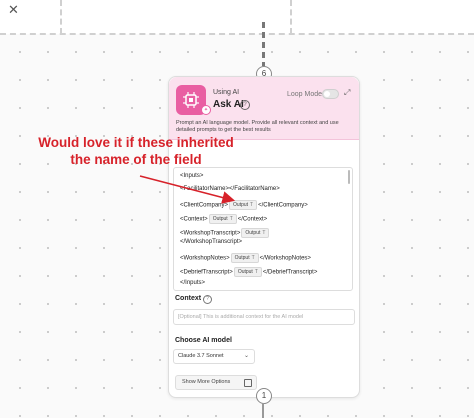 This screenshot has height=418, width=474. What do you see at coordinates (187, 189) in the screenshot?
I see `annotation-arrow` at bounding box center [187, 189].